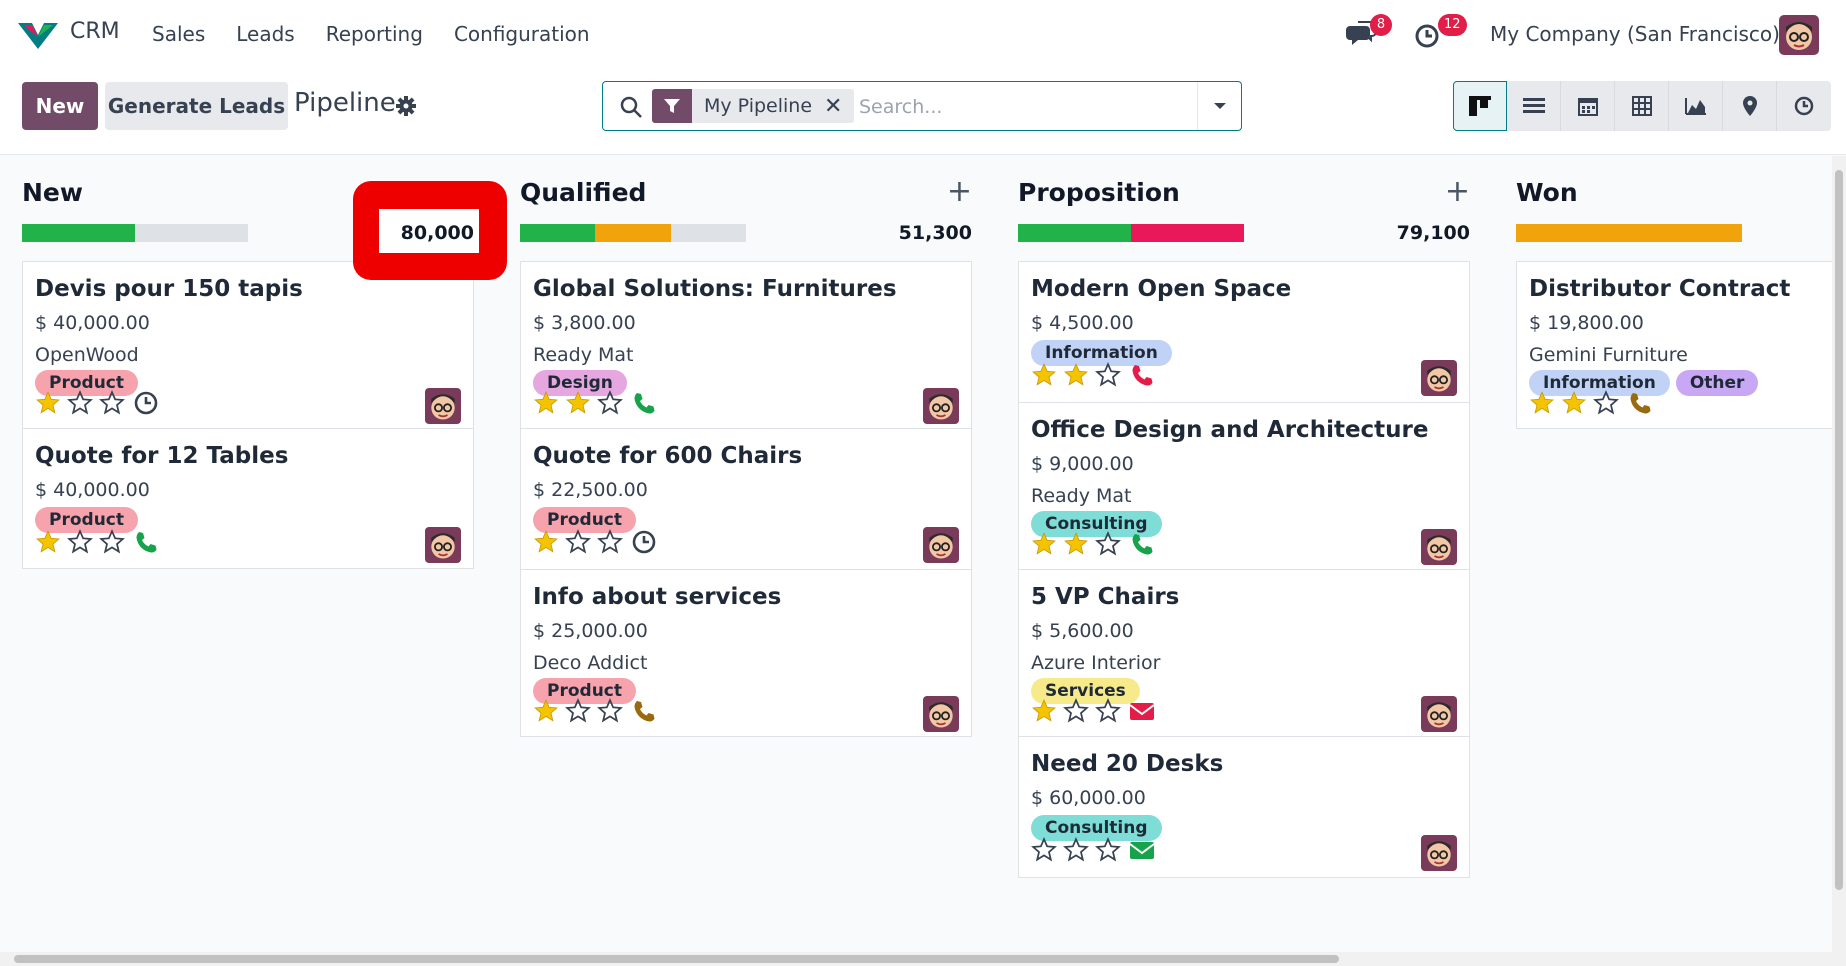  What do you see at coordinates (38, 34) in the screenshot?
I see `crm-logo-icon` at bounding box center [38, 34].